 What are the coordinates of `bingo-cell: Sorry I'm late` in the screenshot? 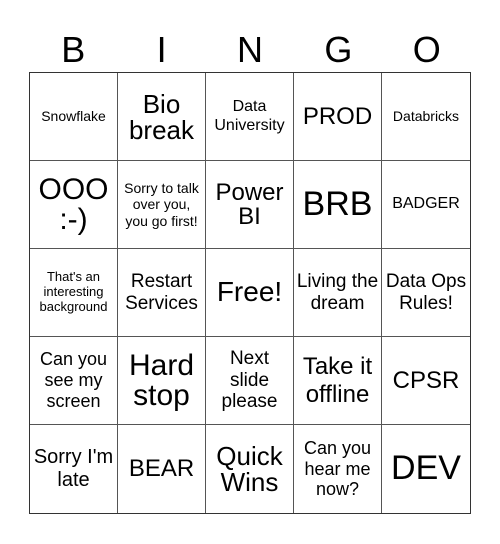 It's located at (74, 469).